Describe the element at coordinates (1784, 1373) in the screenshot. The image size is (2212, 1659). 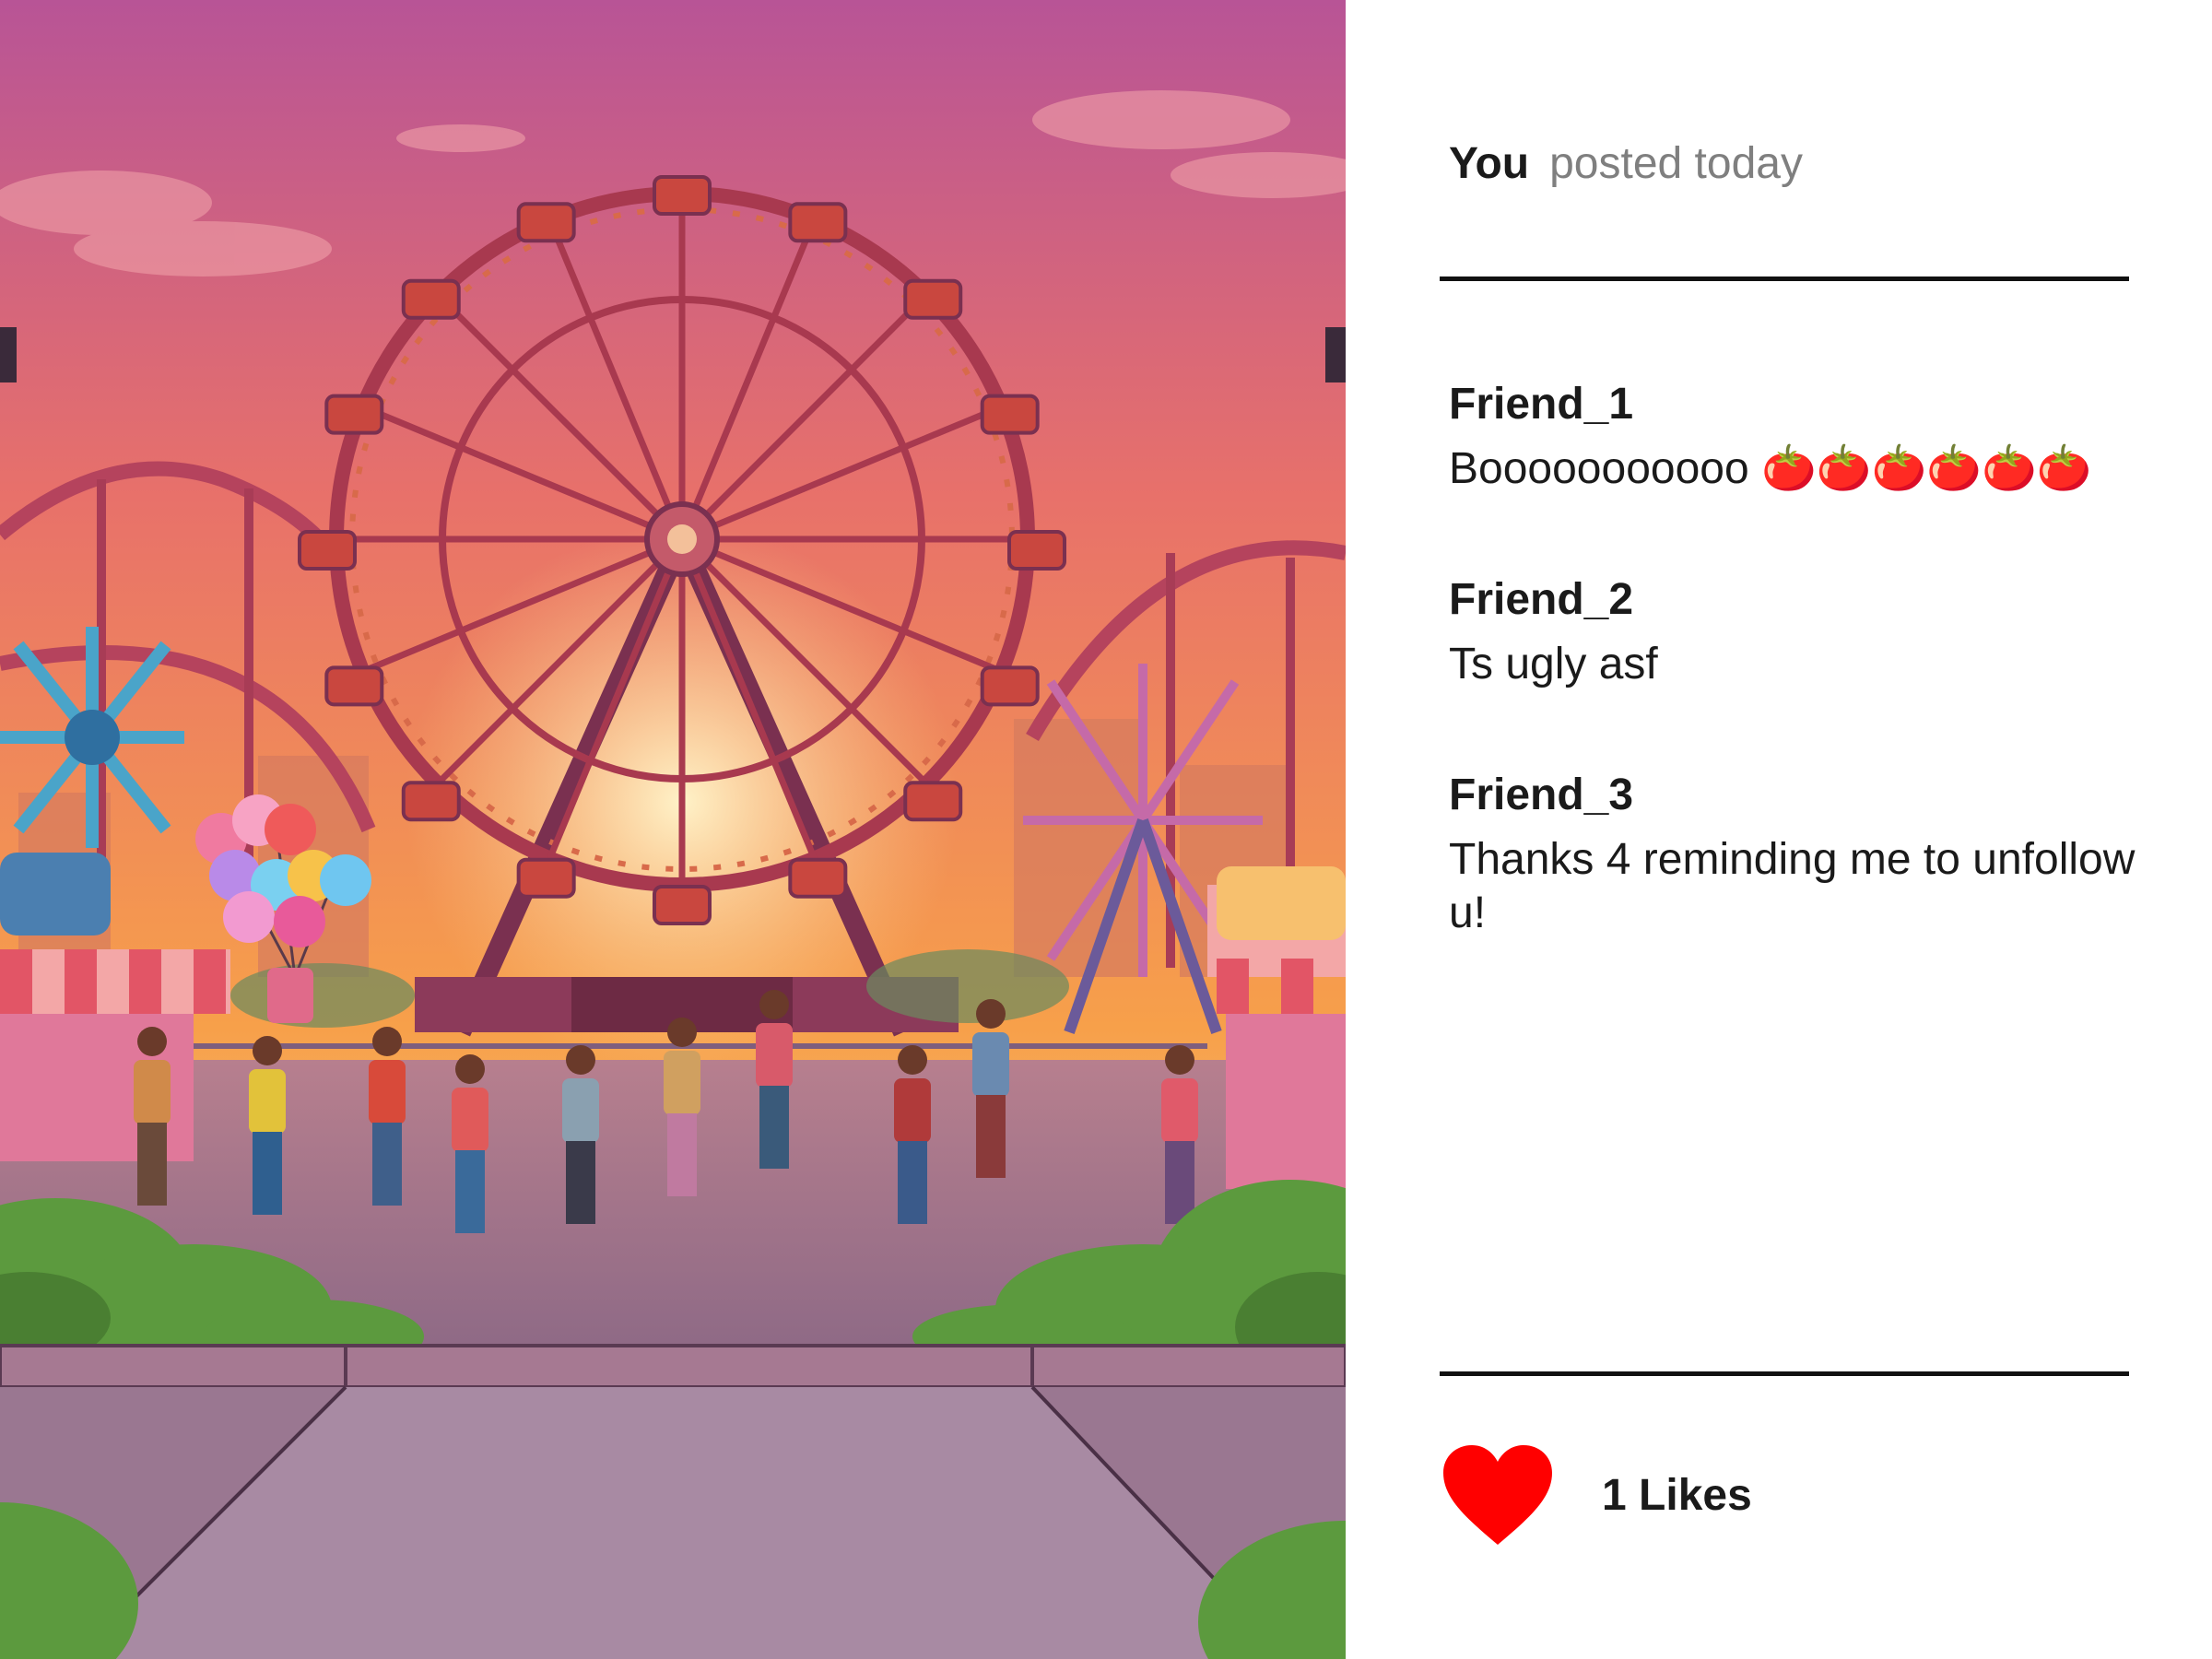
I see `footer-divider` at that location.